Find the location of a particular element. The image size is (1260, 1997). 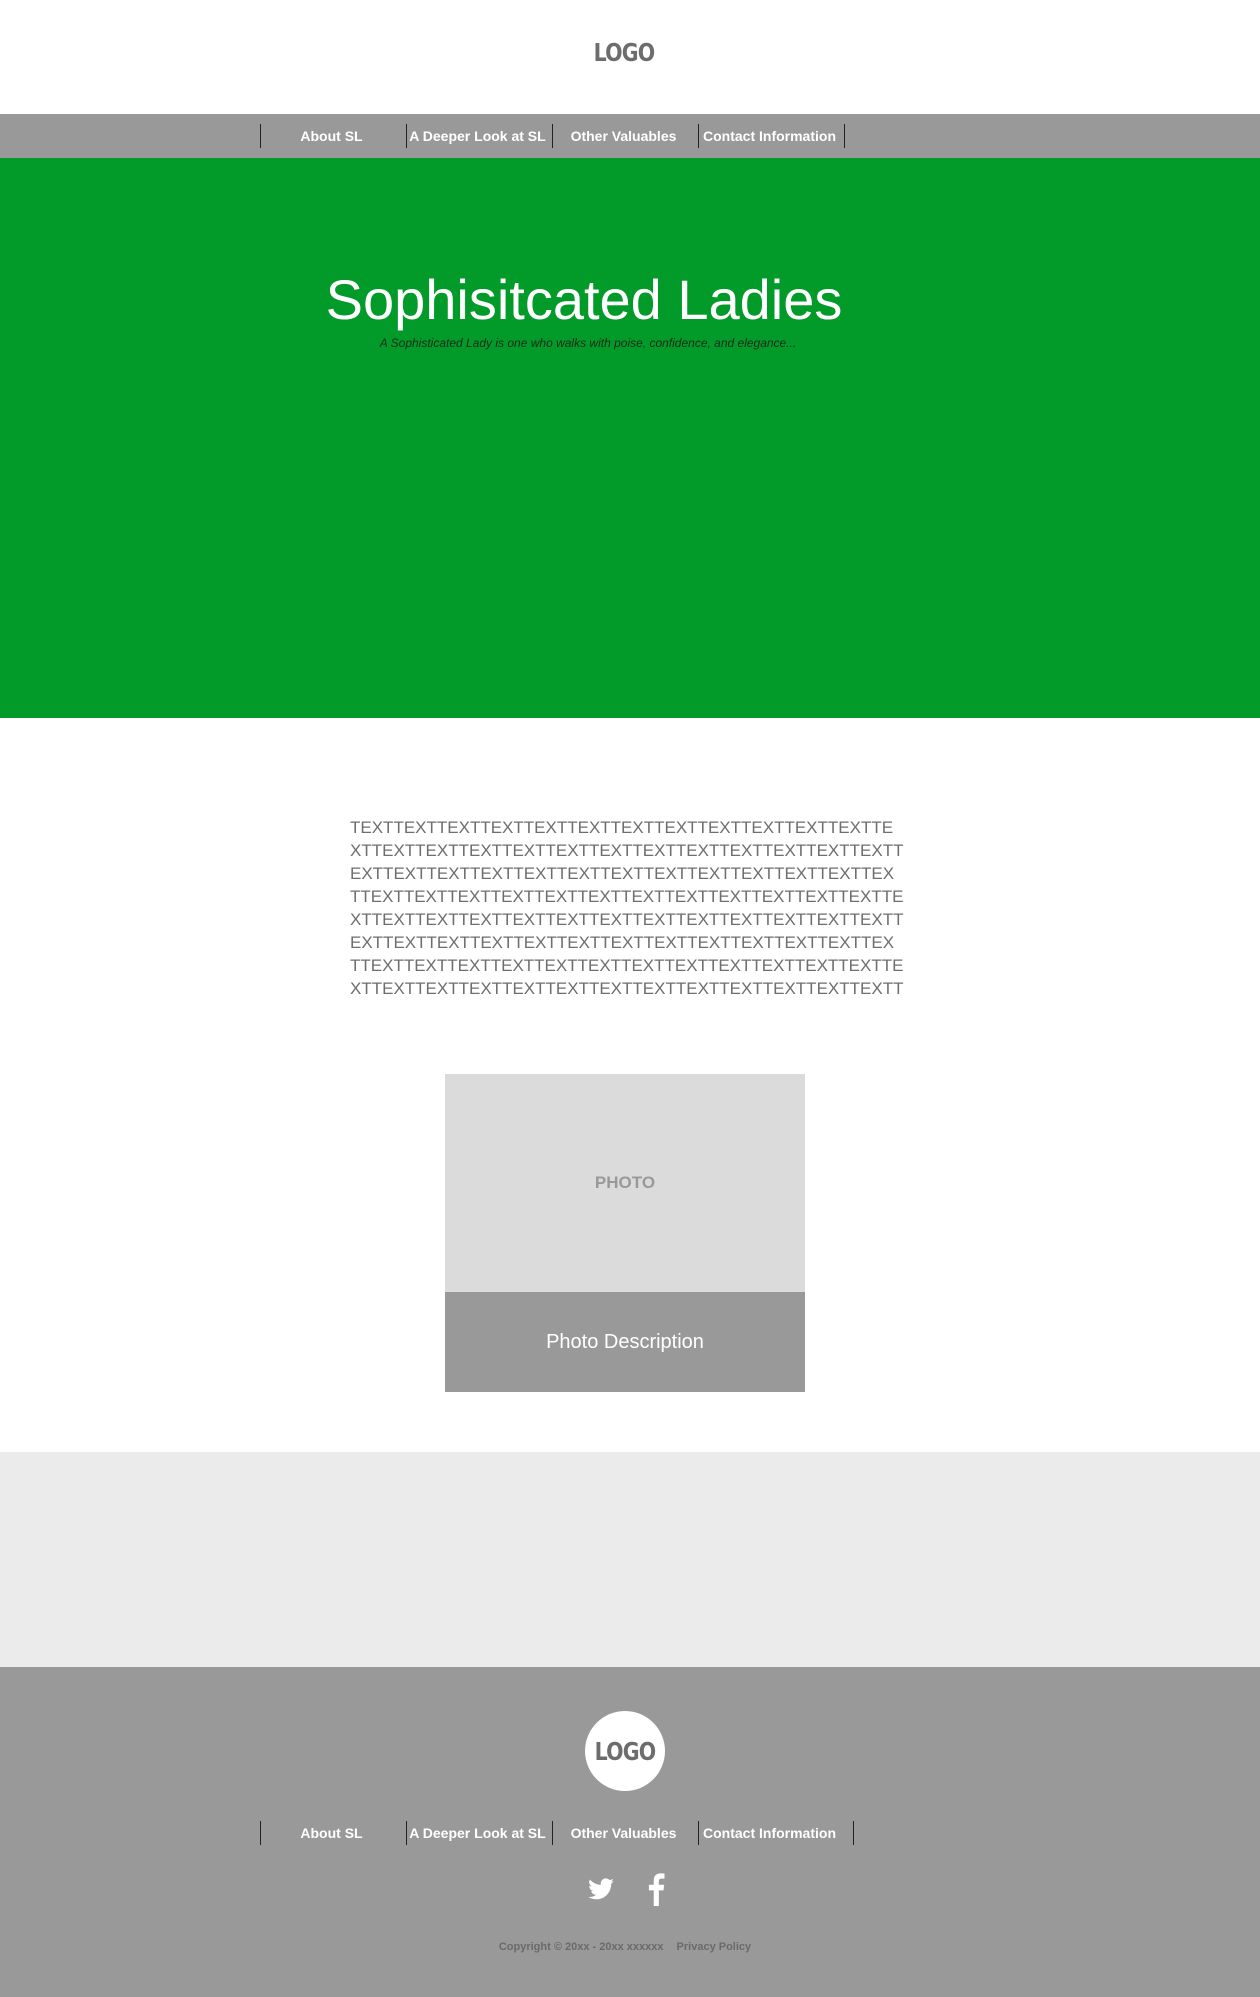

hero-title: Sophisitcated Ladies is located at coordinates (584, 299).